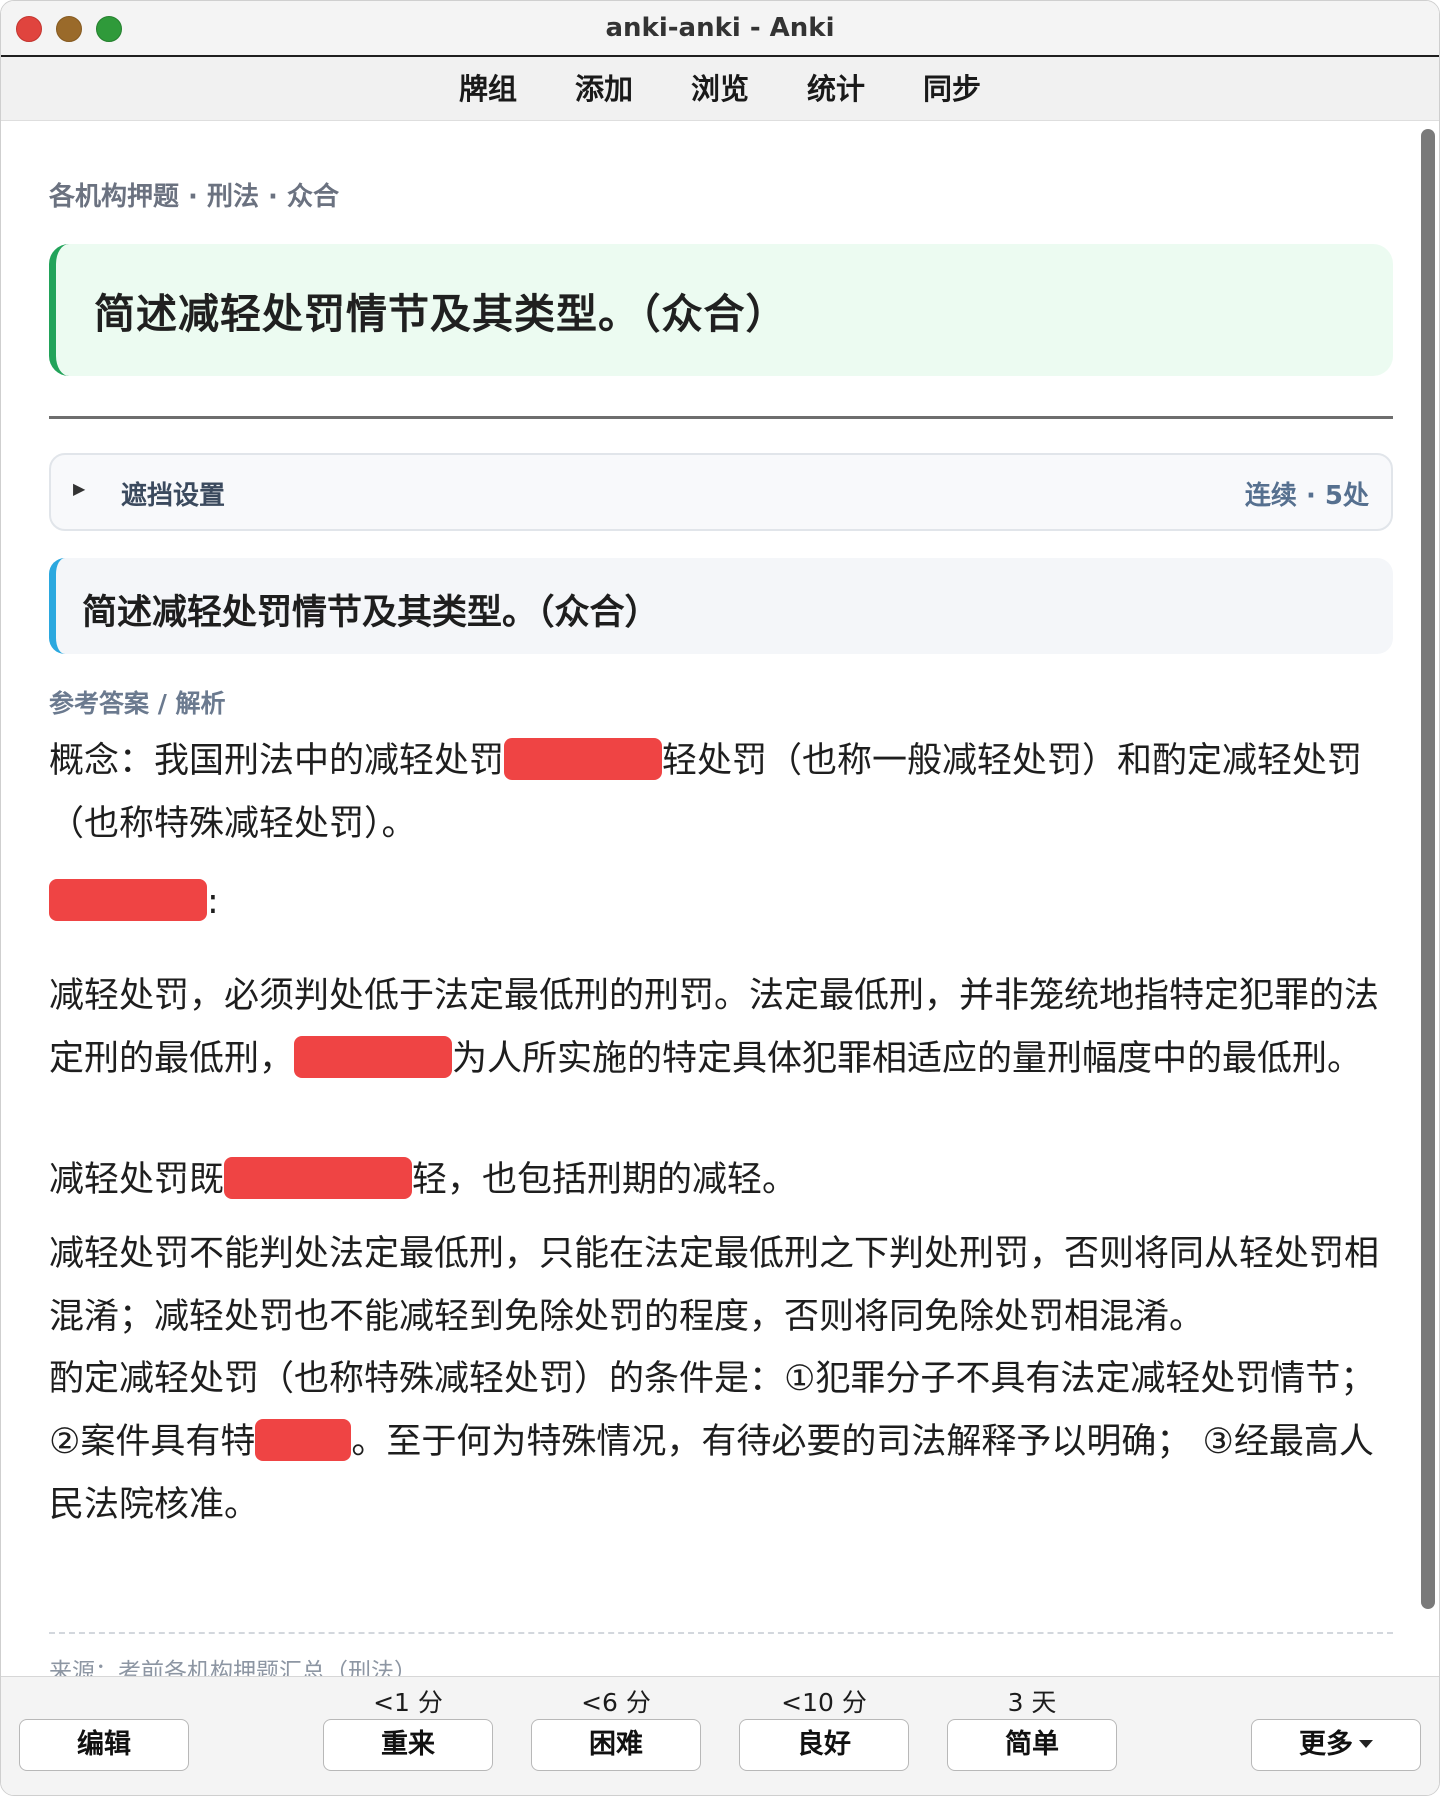 Image resolution: width=1440 pixels, height=1796 pixels. What do you see at coordinates (721, 606) in the screenshot?
I see `question-box: 简述减轻处罚情节及其类型。（众合）` at bounding box center [721, 606].